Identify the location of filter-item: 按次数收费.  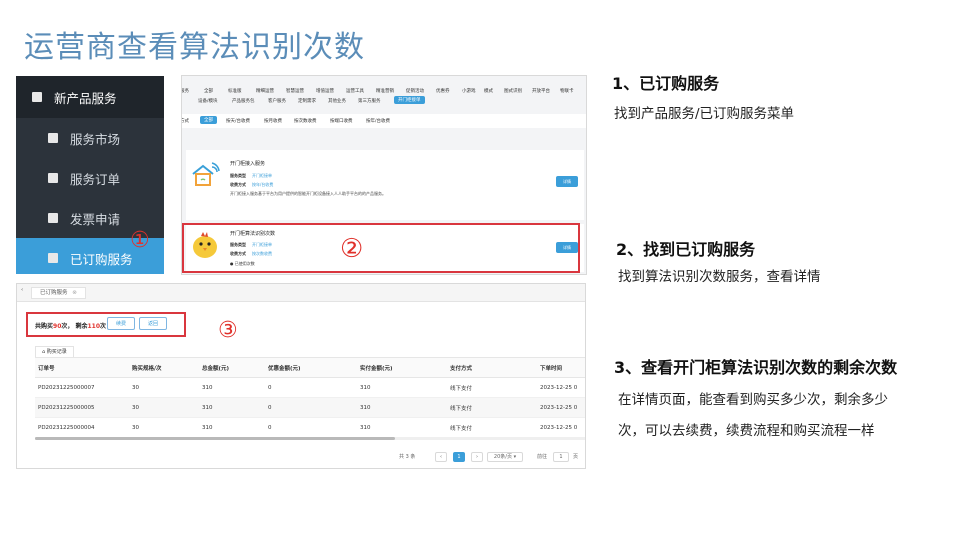
(305, 121).